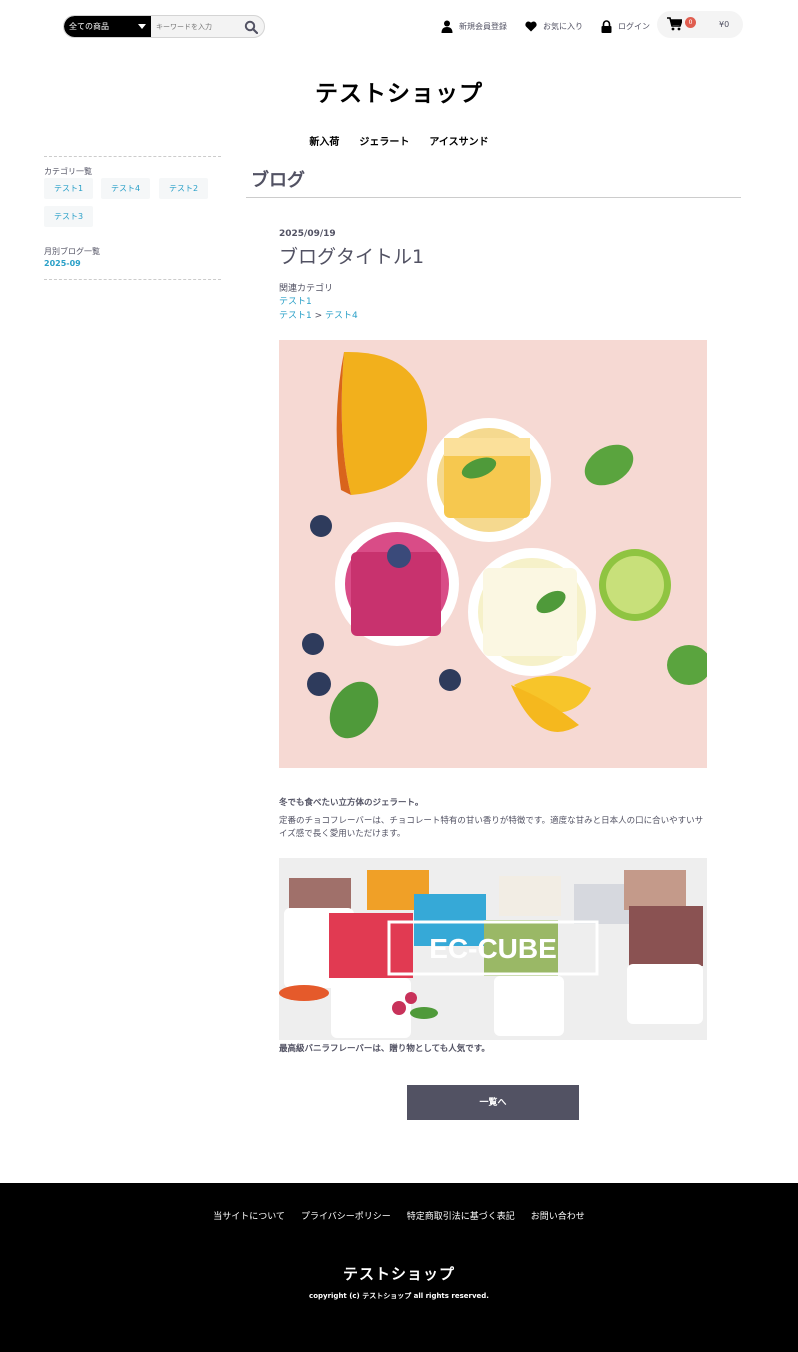  I want to click on gnav-item-new: 新入荷, so click(324, 140).